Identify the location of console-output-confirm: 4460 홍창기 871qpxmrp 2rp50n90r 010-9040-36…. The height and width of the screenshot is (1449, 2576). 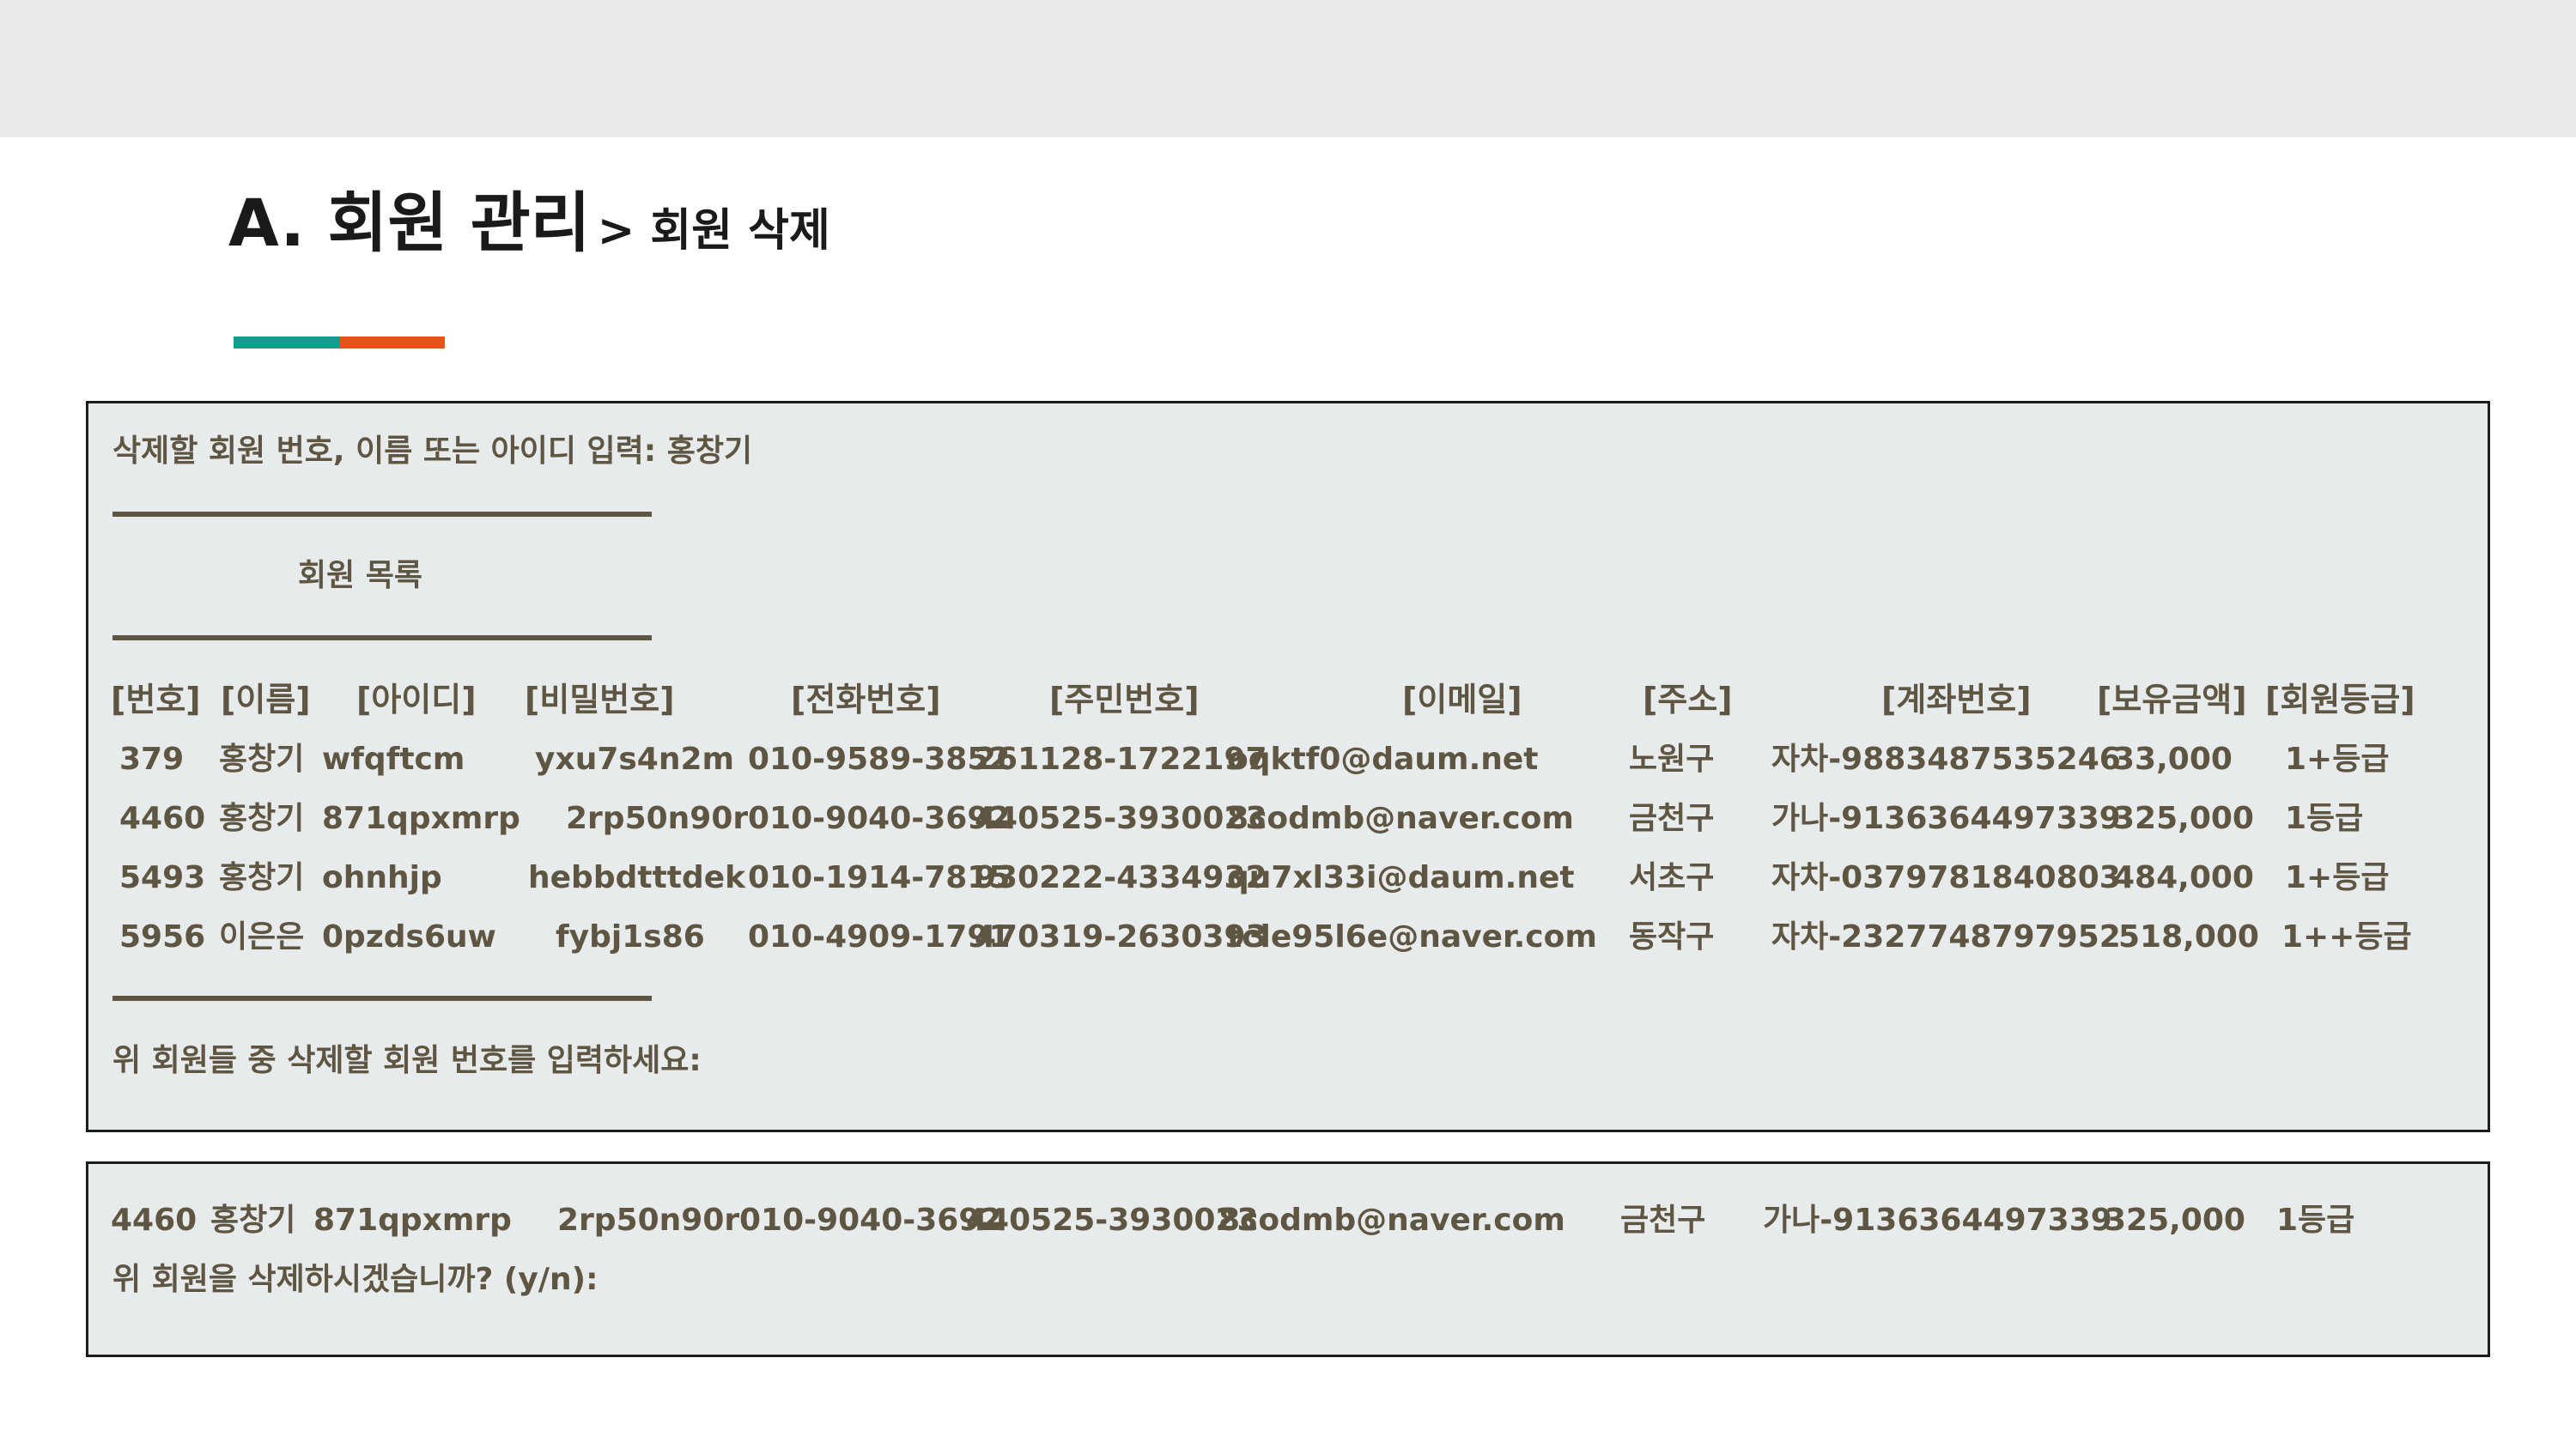
(1288, 1259).